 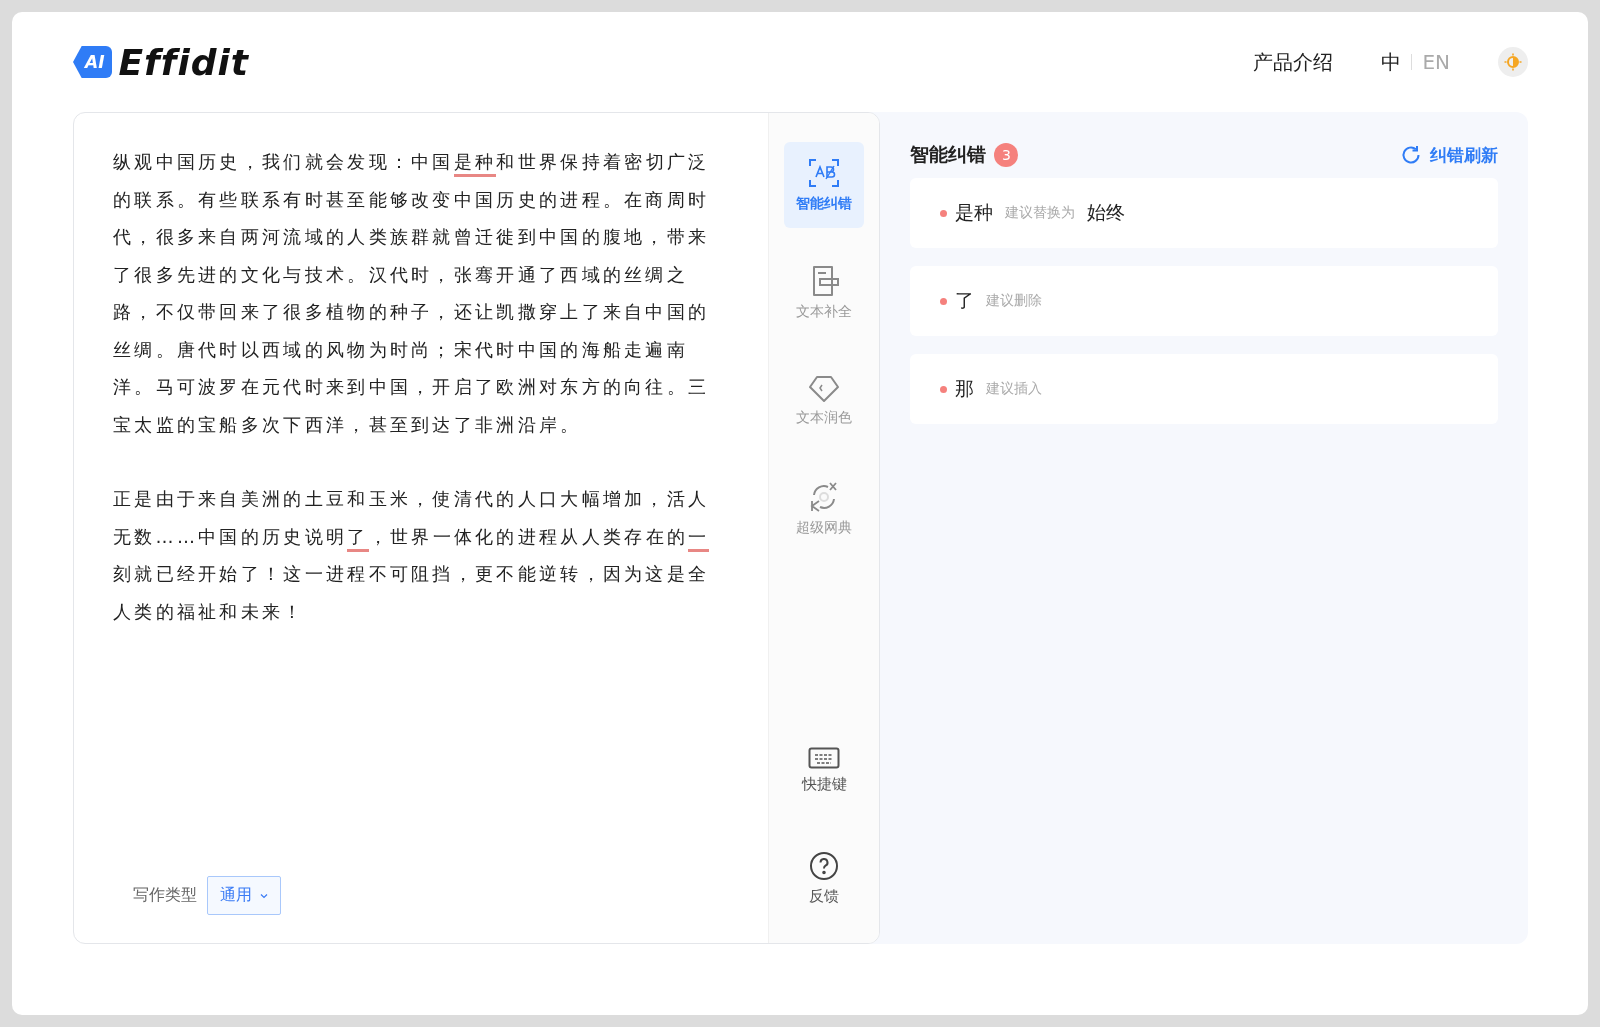 What do you see at coordinates (824, 865) in the screenshot?
I see `help-icon` at bounding box center [824, 865].